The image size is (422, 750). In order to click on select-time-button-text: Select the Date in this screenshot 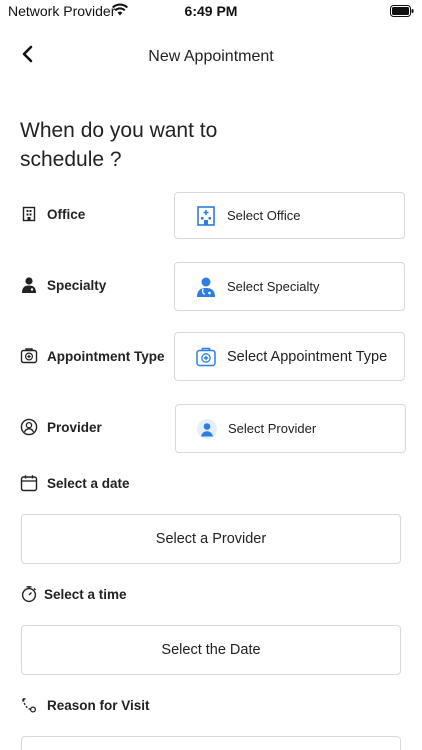, I will do `click(211, 650)`.